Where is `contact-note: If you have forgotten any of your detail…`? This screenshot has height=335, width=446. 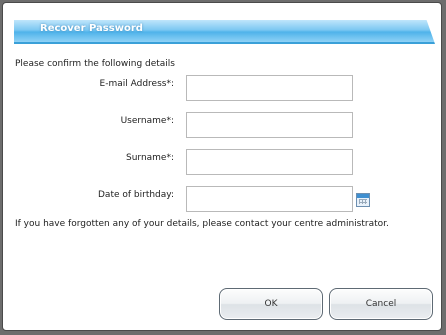
contact-note: If you have forgotten any of your detail… is located at coordinates (202, 224).